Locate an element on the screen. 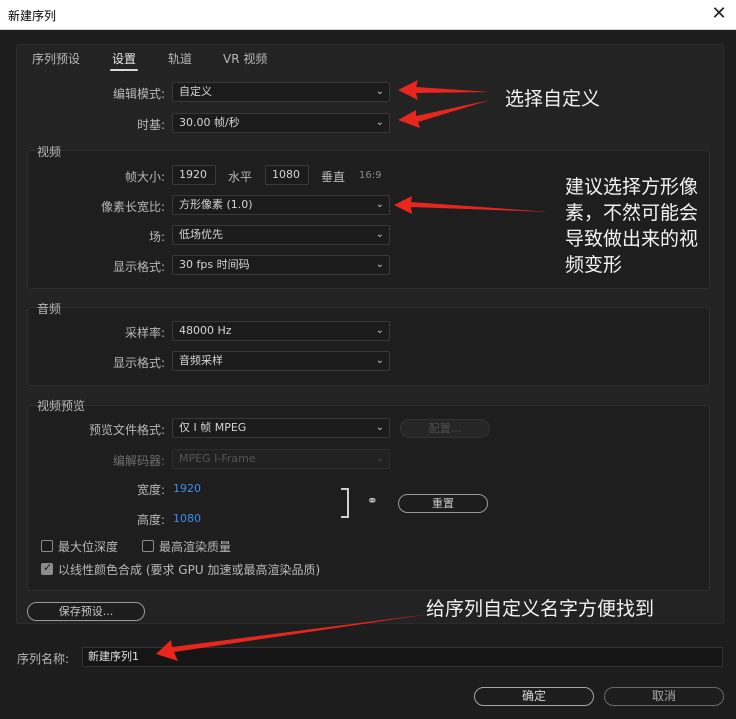  link-bracket is located at coordinates (345, 503).